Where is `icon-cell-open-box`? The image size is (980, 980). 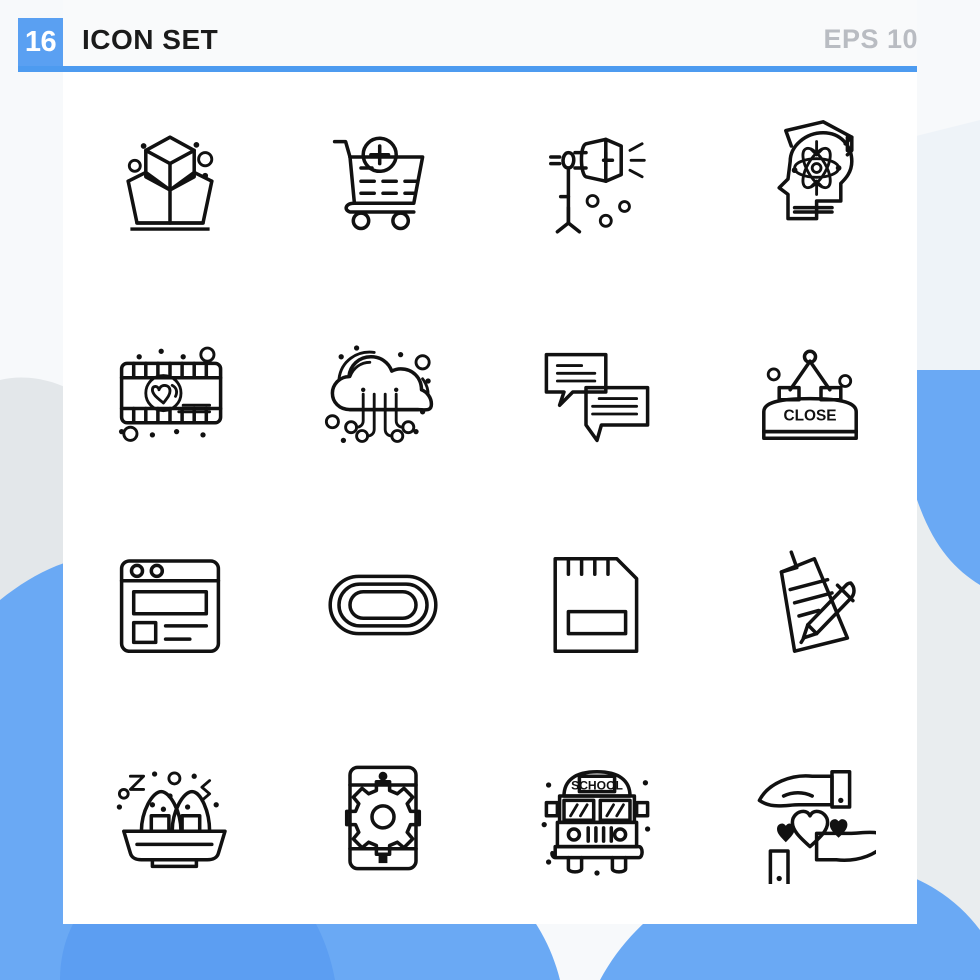 icon-cell-open-box is located at coordinates (170, 178).